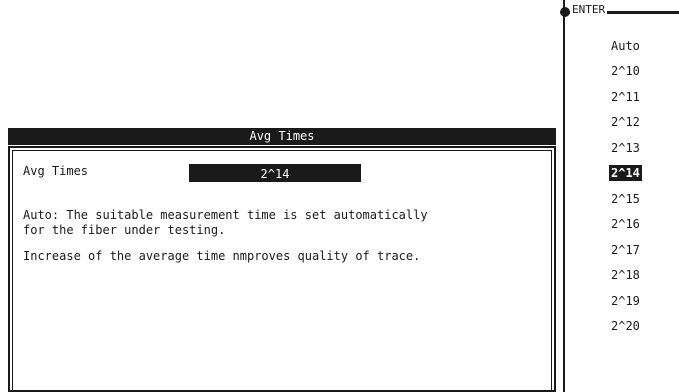 The height and width of the screenshot is (392, 679). I want to click on avg-times-label: Avg Times, so click(56, 171).